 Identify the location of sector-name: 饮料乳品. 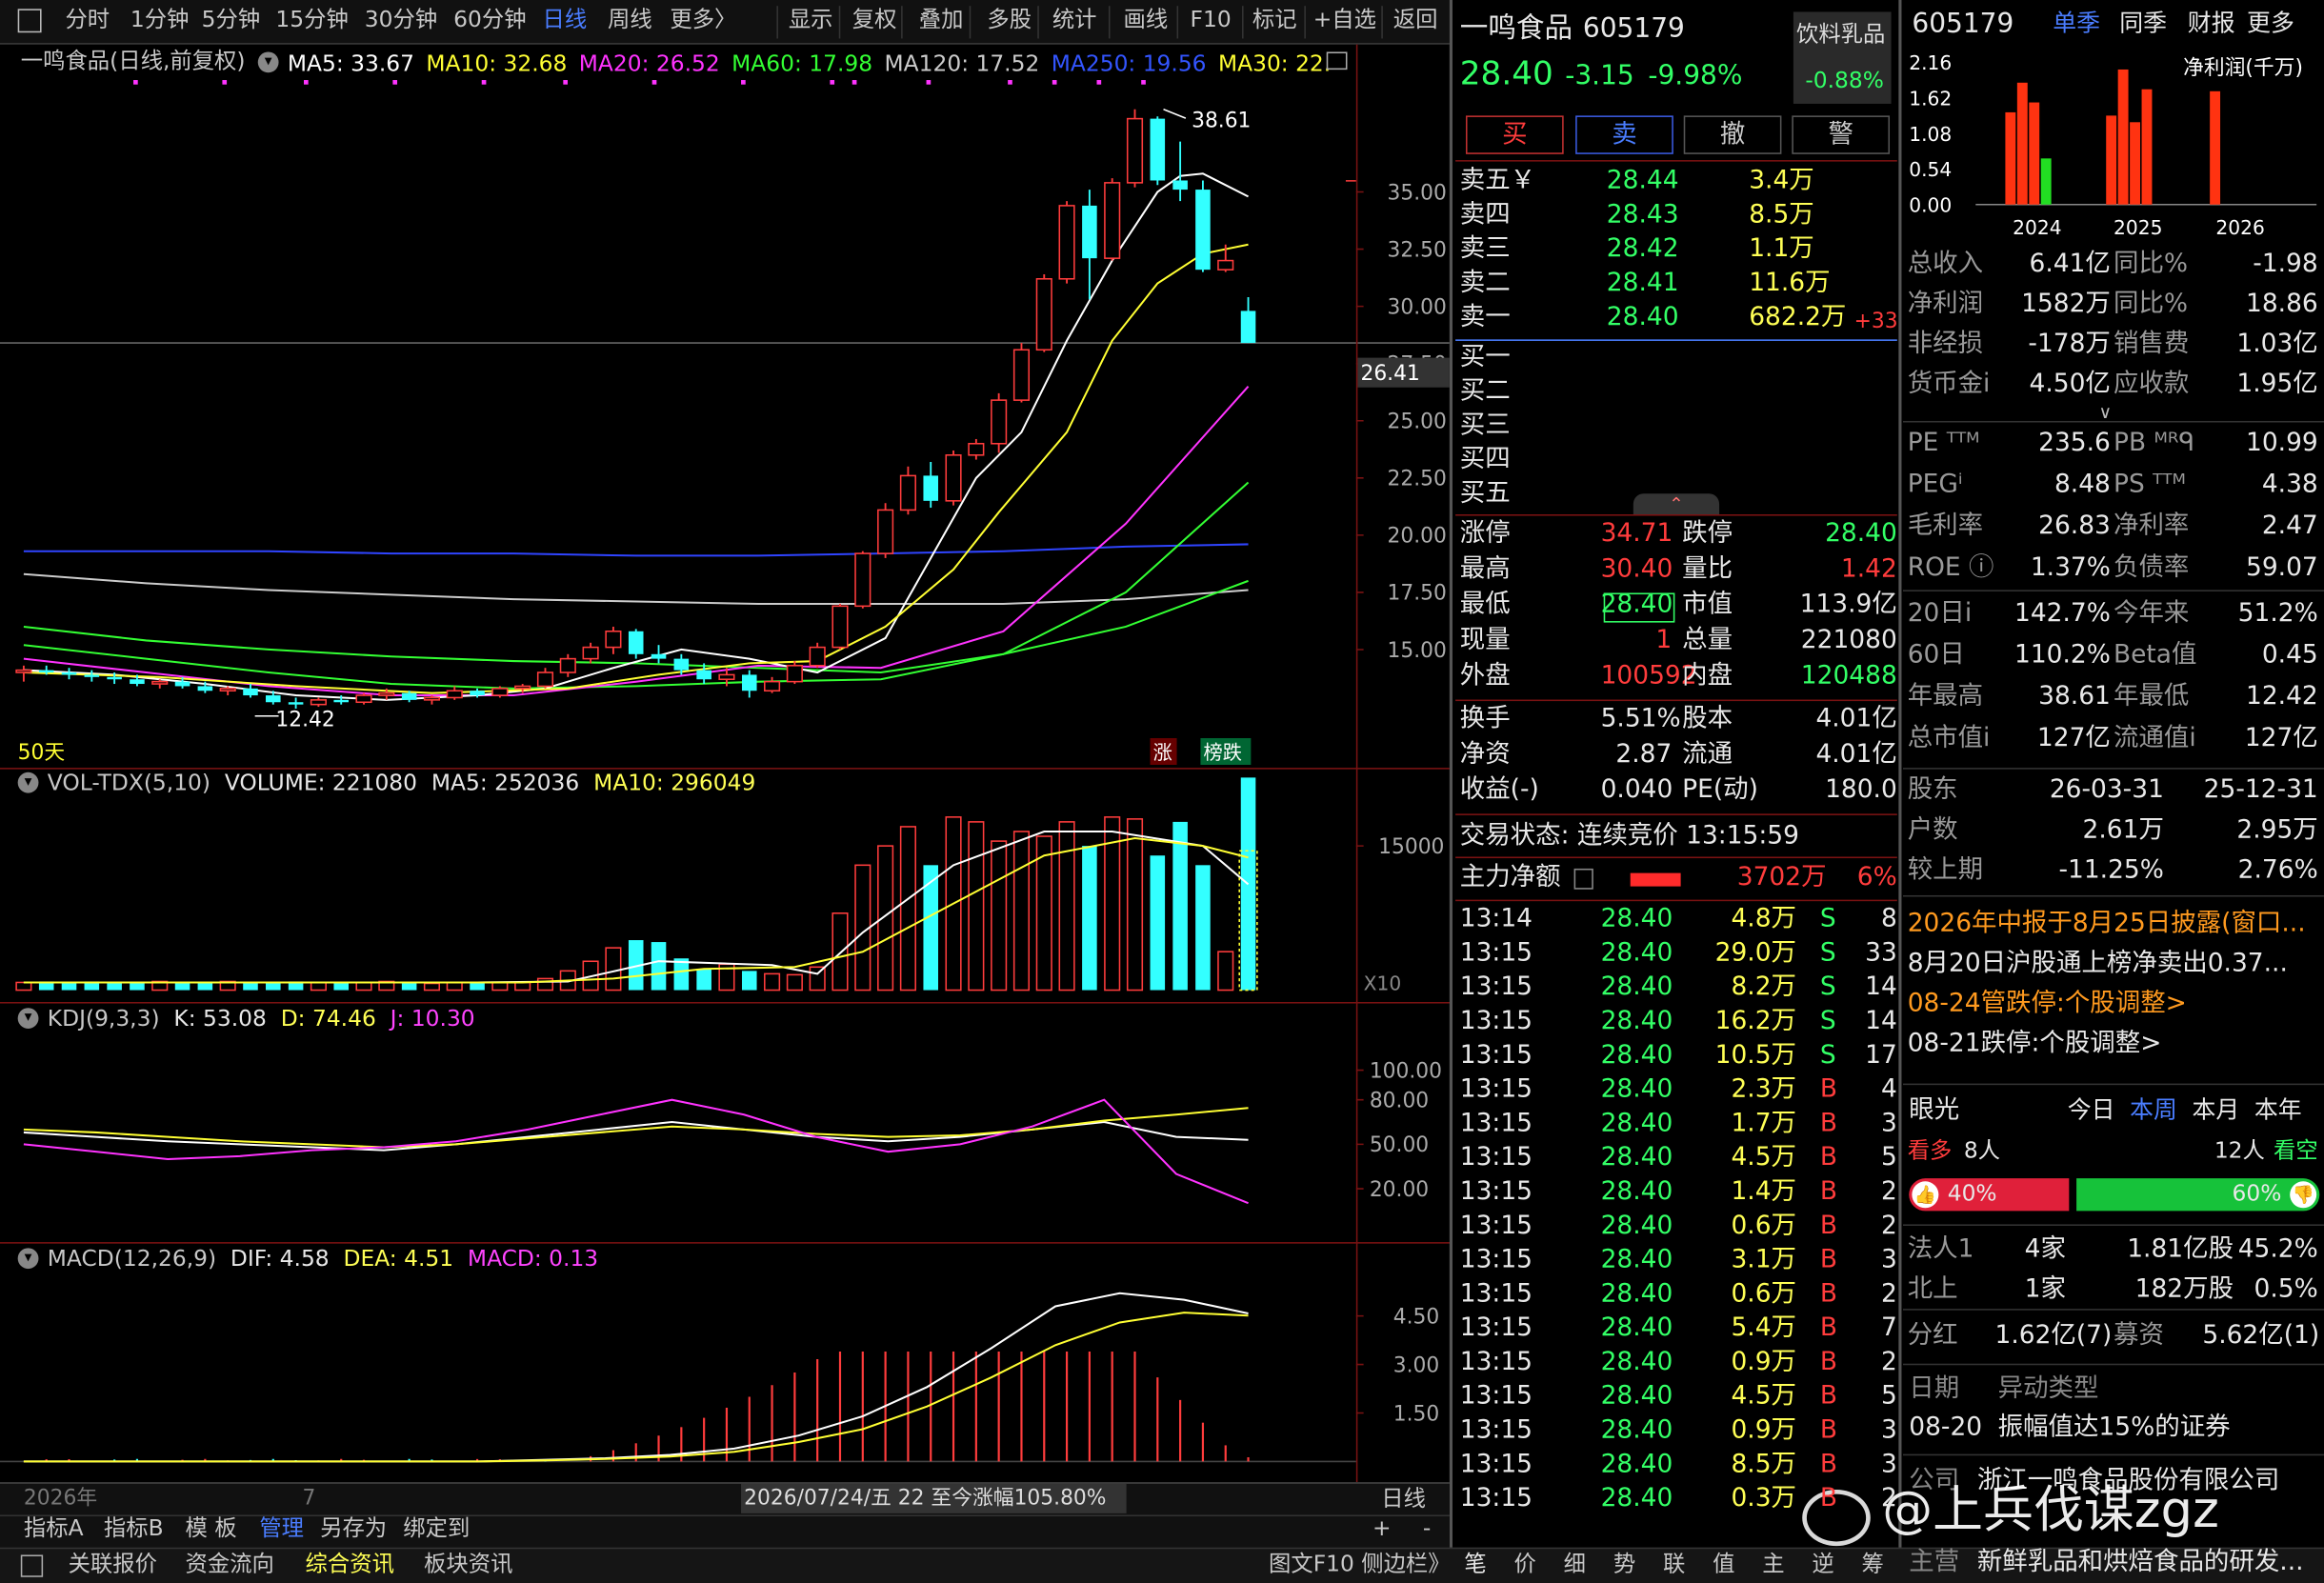
(1840, 34).